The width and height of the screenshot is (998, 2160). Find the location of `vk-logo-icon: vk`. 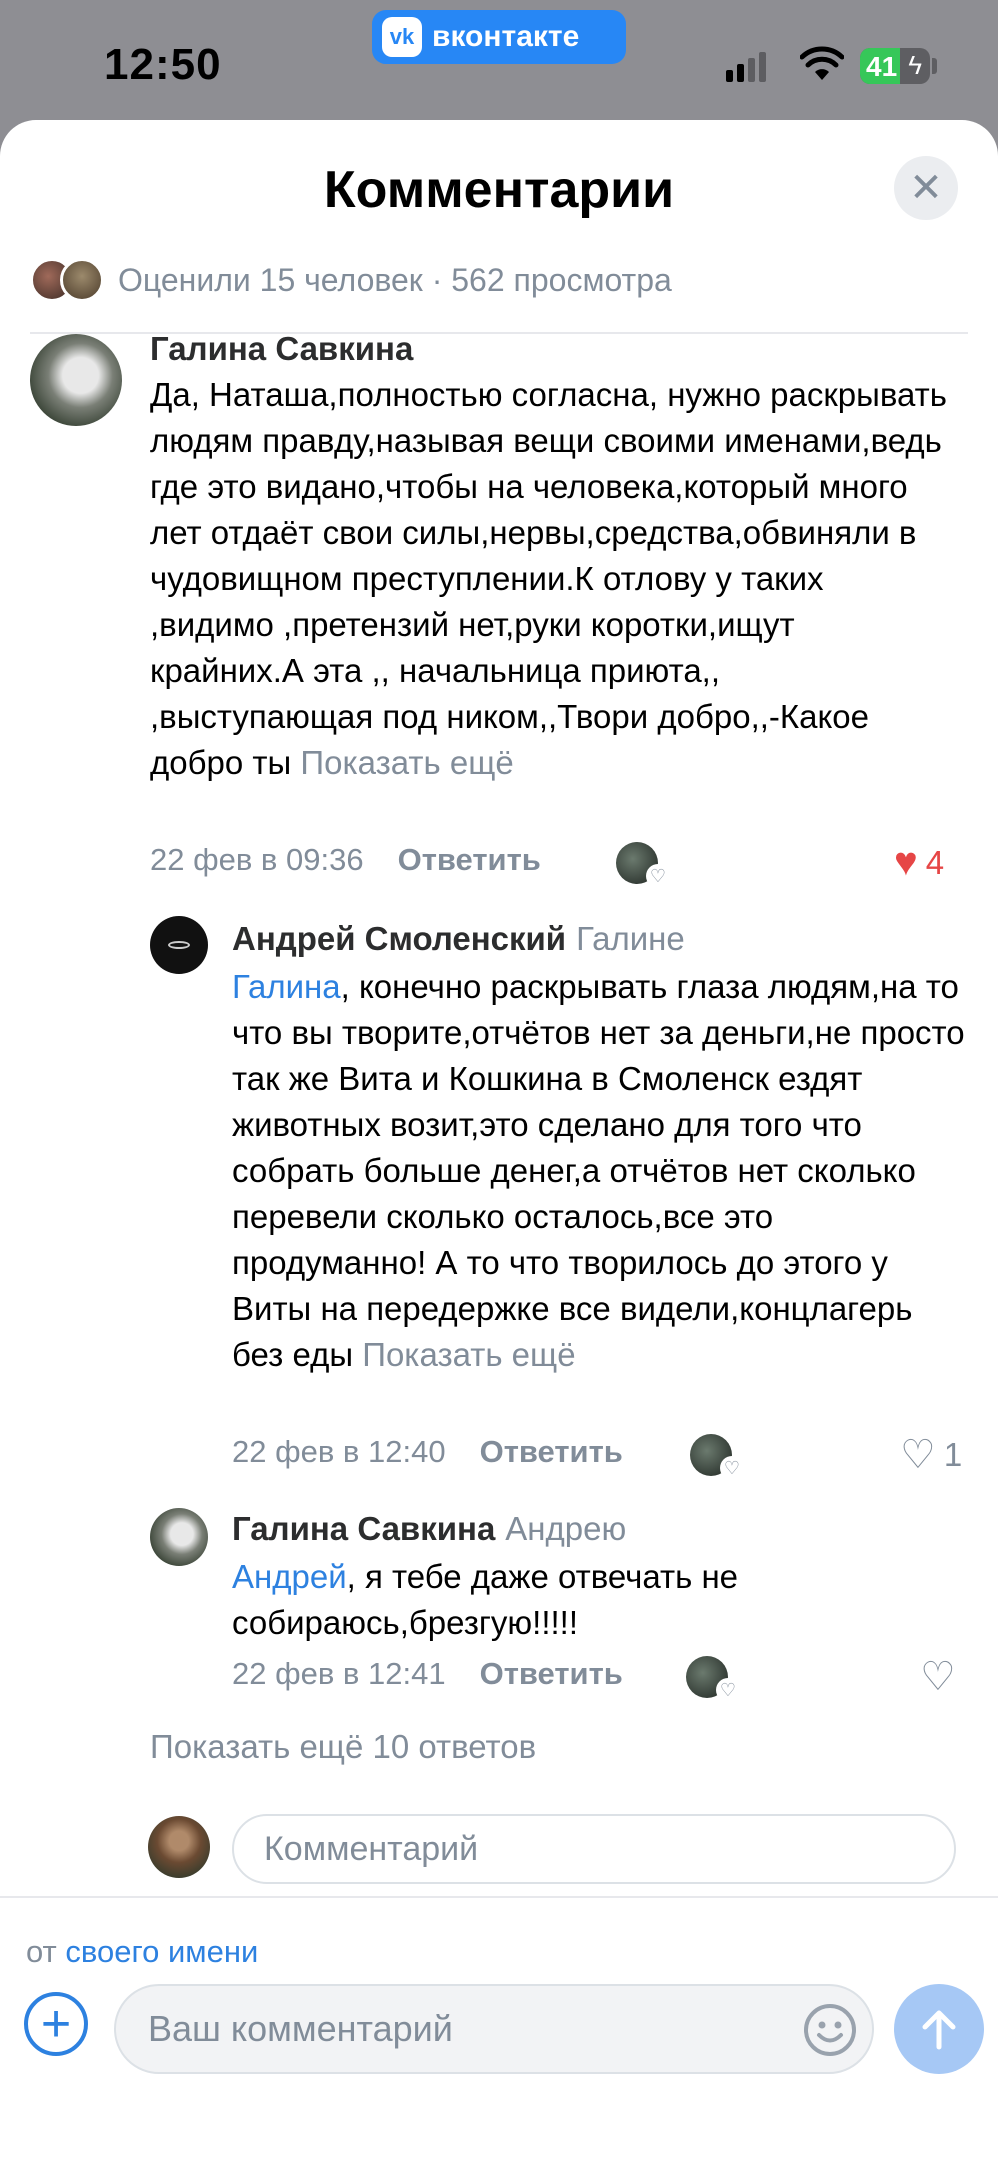

vk-logo-icon: vk is located at coordinates (402, 37).